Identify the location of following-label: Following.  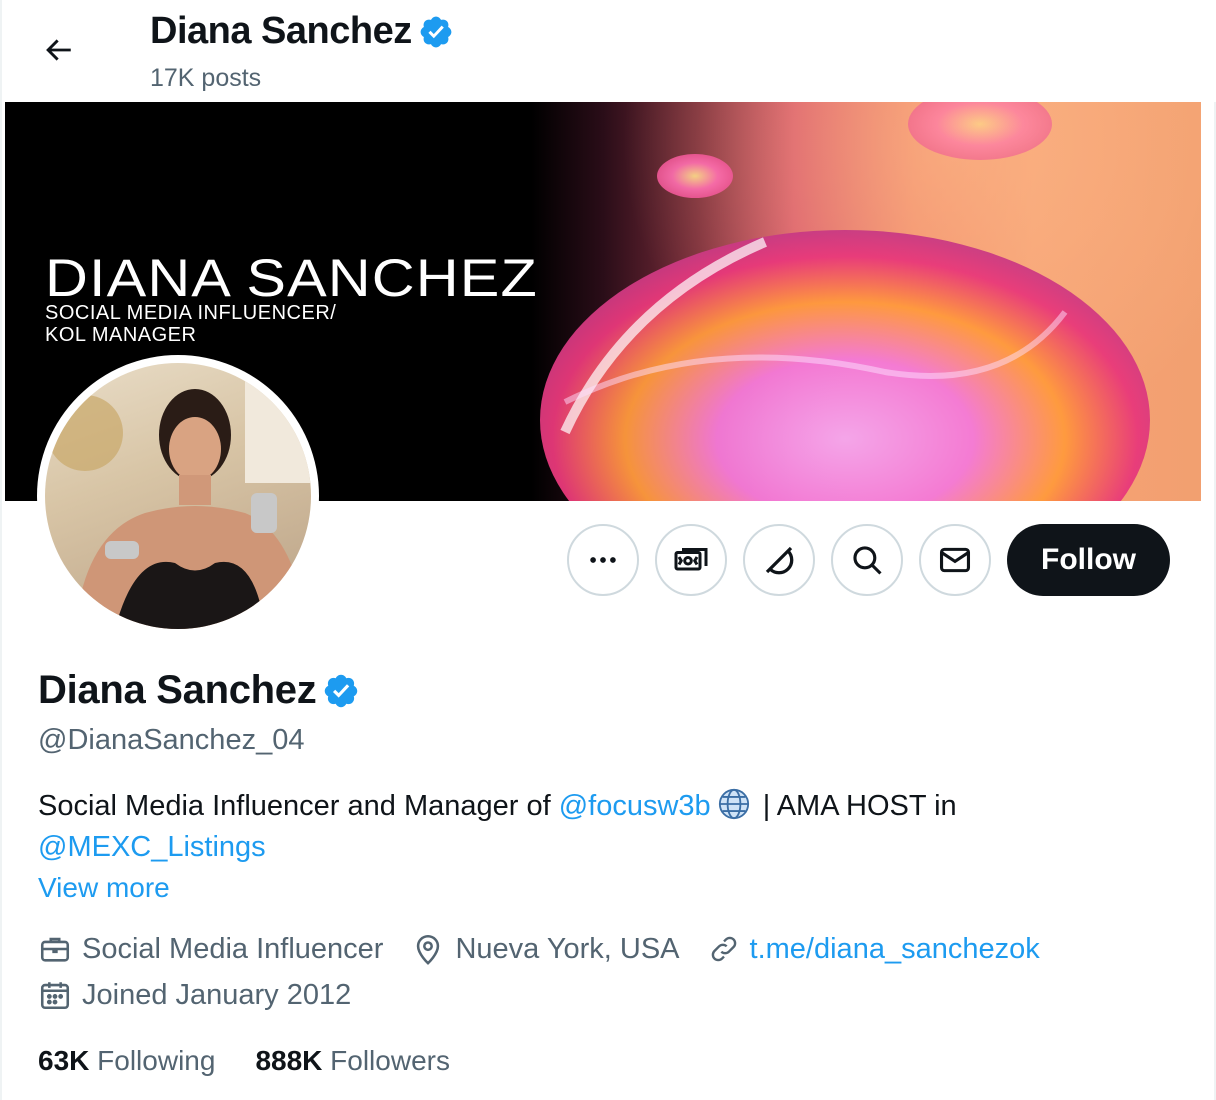
(156, 1060).